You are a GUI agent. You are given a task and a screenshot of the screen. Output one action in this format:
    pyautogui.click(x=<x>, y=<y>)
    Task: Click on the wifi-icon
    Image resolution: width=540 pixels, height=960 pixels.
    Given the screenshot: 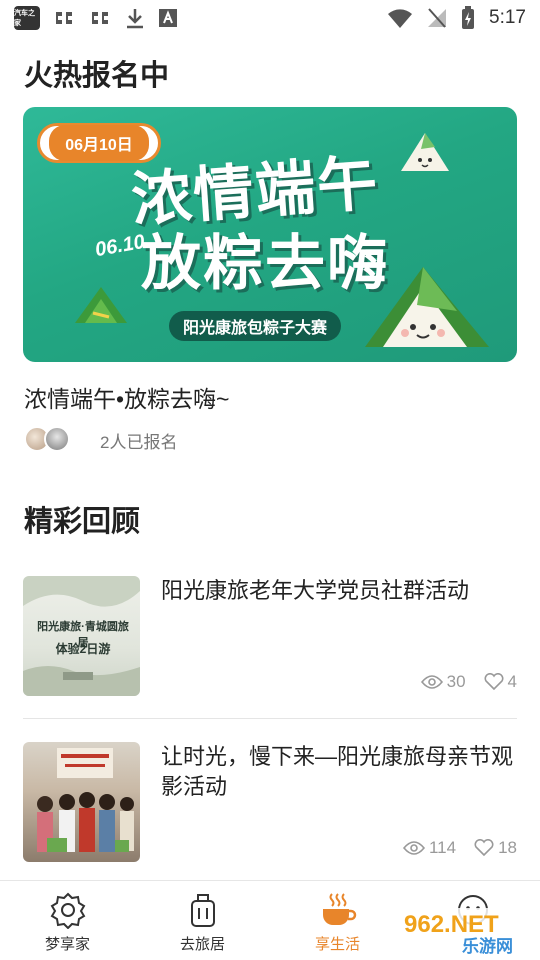 What is the action you would take?
    pyautogui.click(x=400, y=18)
    